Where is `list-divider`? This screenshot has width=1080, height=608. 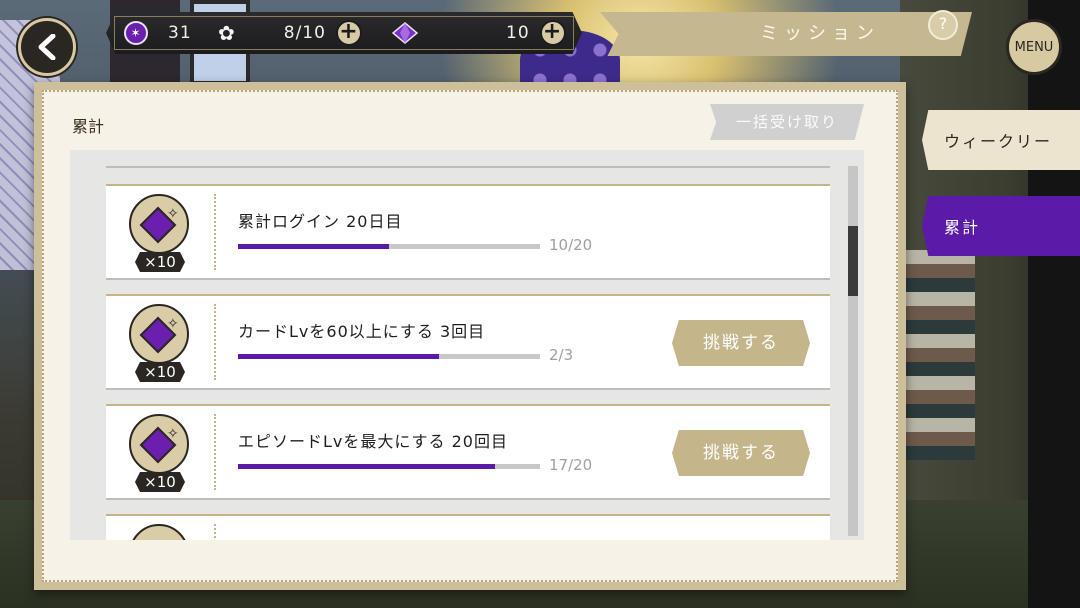
list-divider is located at coordinates (468, 167).